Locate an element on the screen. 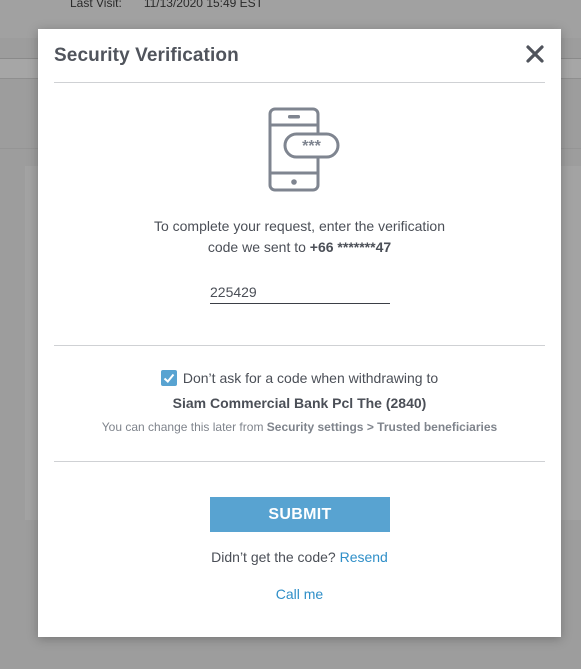 This screenshot has height=669, width=581. call-me-link: Call me is located at coordinates (299, 594).